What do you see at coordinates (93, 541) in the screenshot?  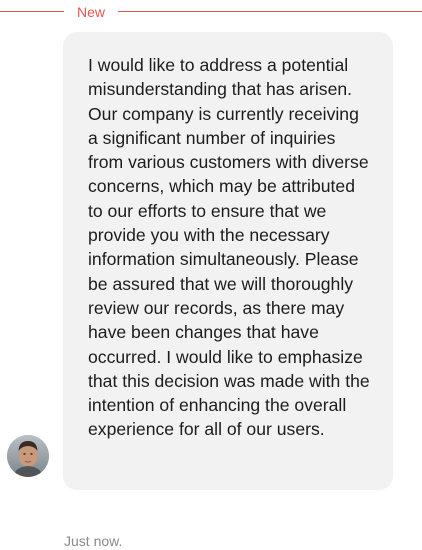 I see `message-timestamp: Just now.` at bounding box center [93, 541].